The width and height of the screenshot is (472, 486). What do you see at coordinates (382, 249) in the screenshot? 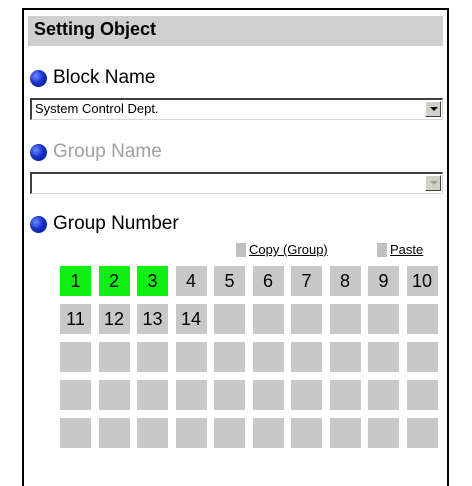
I see `paste-marker-icon` at bounding box center [382, 249].